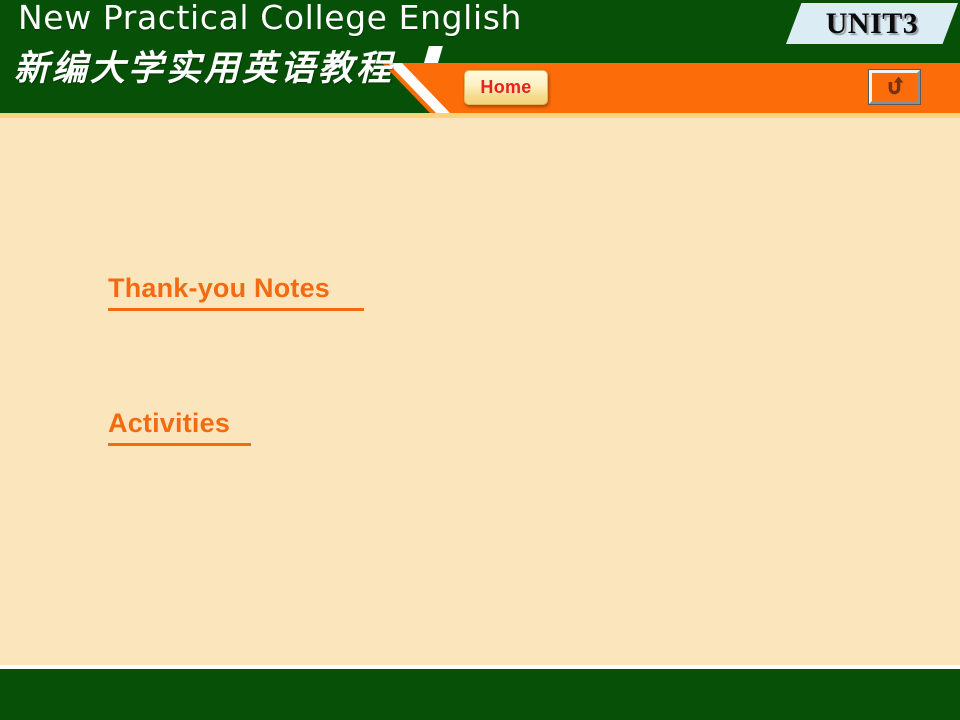 The image size is (960, 720). Describe the element at coordinates (169, 423) in the screenshot. I see `link-activities-label: Activities` at that location.